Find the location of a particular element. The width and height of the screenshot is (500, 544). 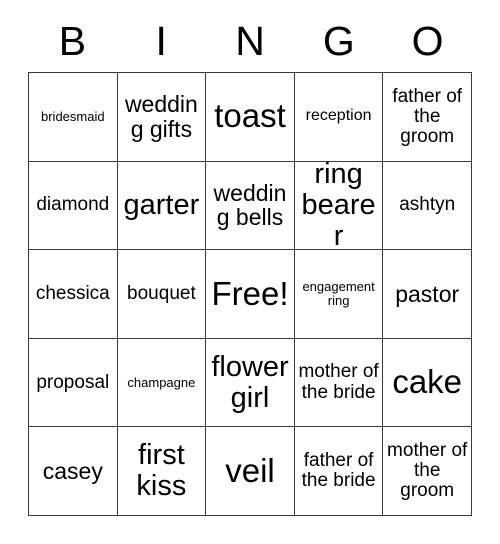

bingo-cell-r3c5: pastor is located at coordinates (427, 294).